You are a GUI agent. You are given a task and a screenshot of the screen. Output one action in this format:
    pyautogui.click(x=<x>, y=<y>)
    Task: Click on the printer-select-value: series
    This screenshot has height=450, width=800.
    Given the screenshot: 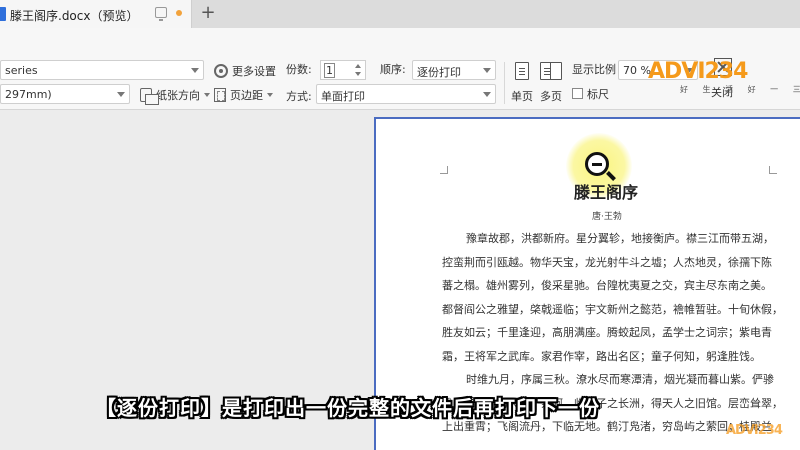 What is the action you would take?
    pyautogui.click(x=21, y=70)
    